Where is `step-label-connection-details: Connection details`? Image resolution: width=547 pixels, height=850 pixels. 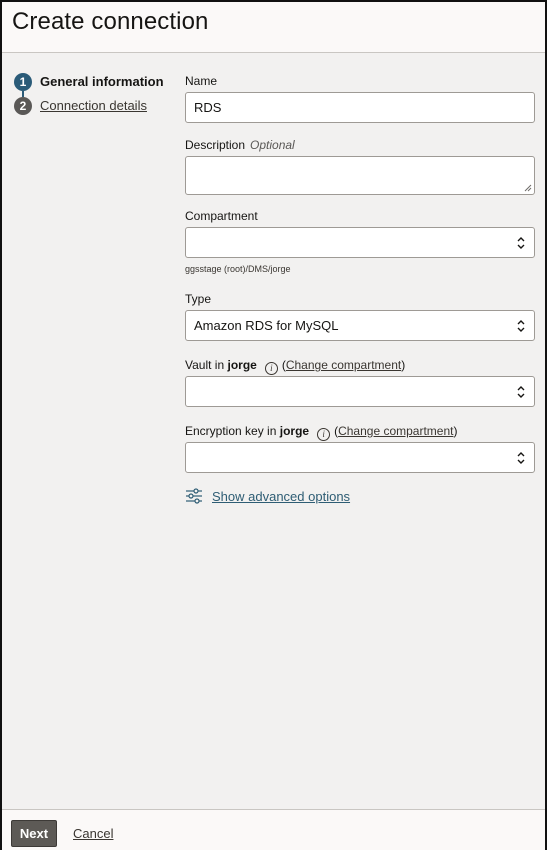 step-label-connection-details: Connection details is located at coordinates (93, 105).